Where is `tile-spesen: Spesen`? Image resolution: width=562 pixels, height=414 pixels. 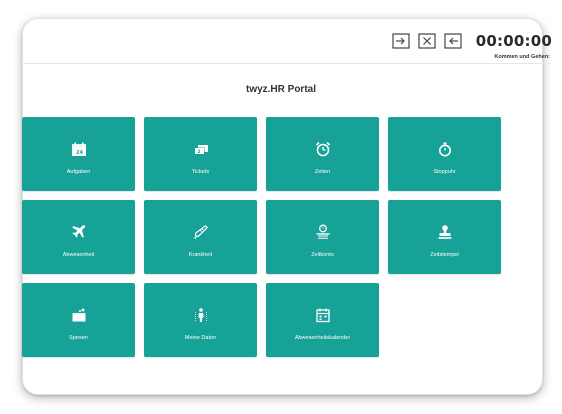
tile-spesen: Spesen is located at coordinates (78, 320).